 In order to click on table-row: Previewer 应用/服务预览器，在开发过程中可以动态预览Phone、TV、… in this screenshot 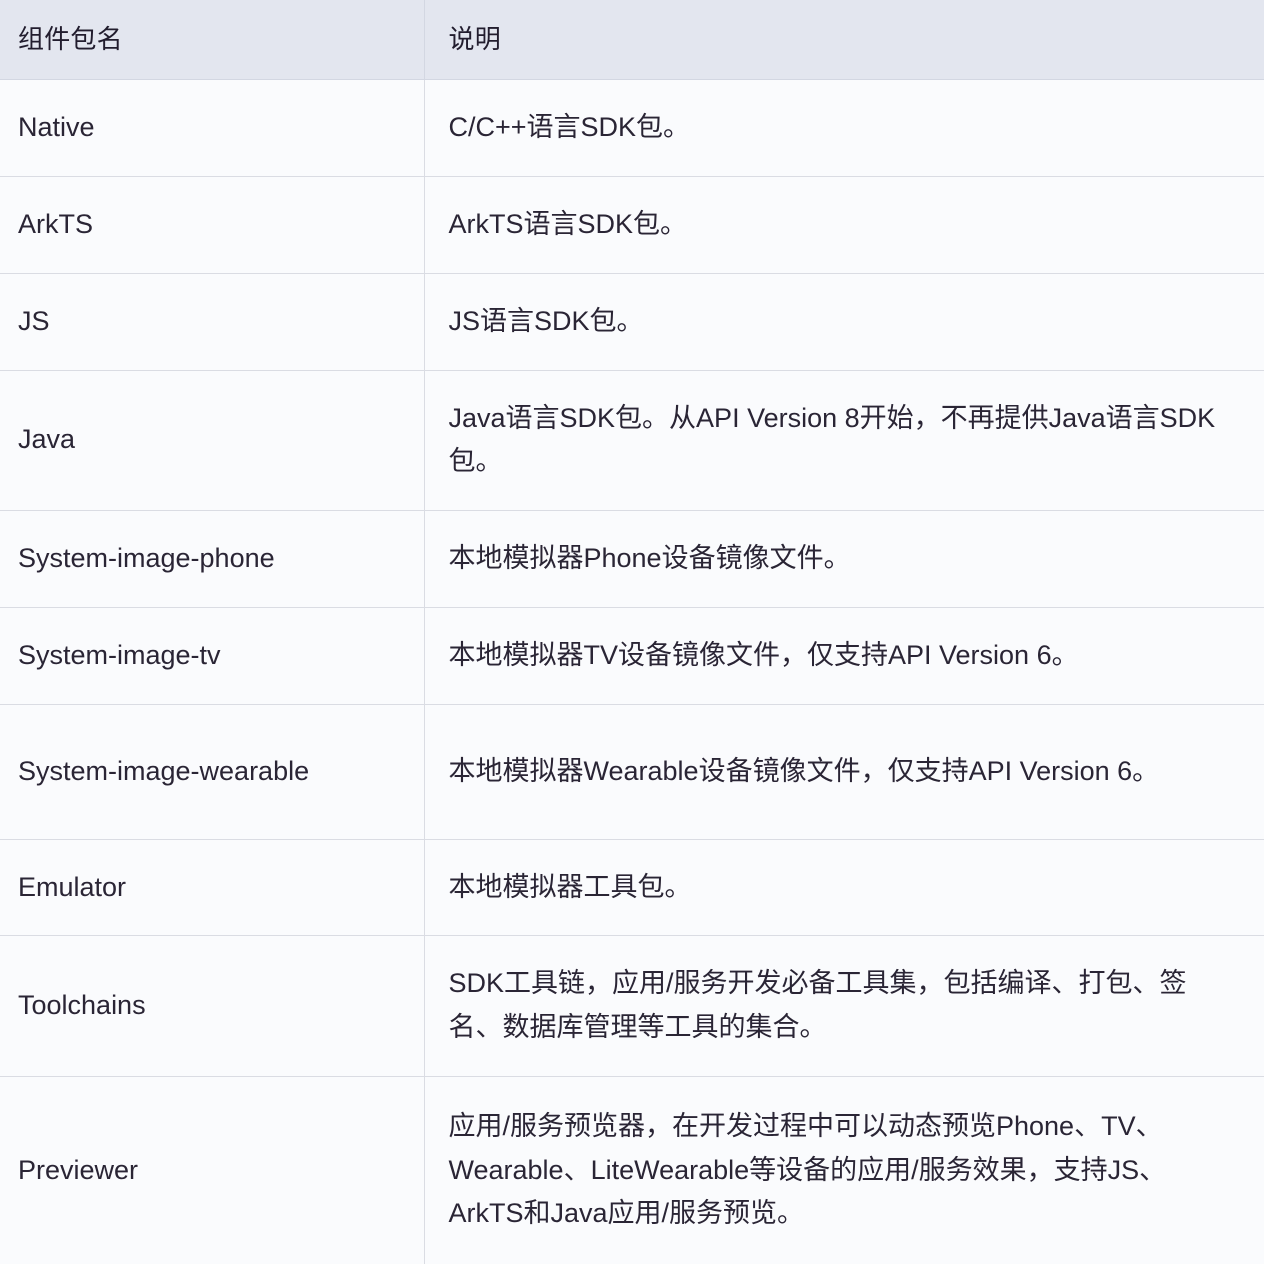, I will do `click(632, 1170)`.